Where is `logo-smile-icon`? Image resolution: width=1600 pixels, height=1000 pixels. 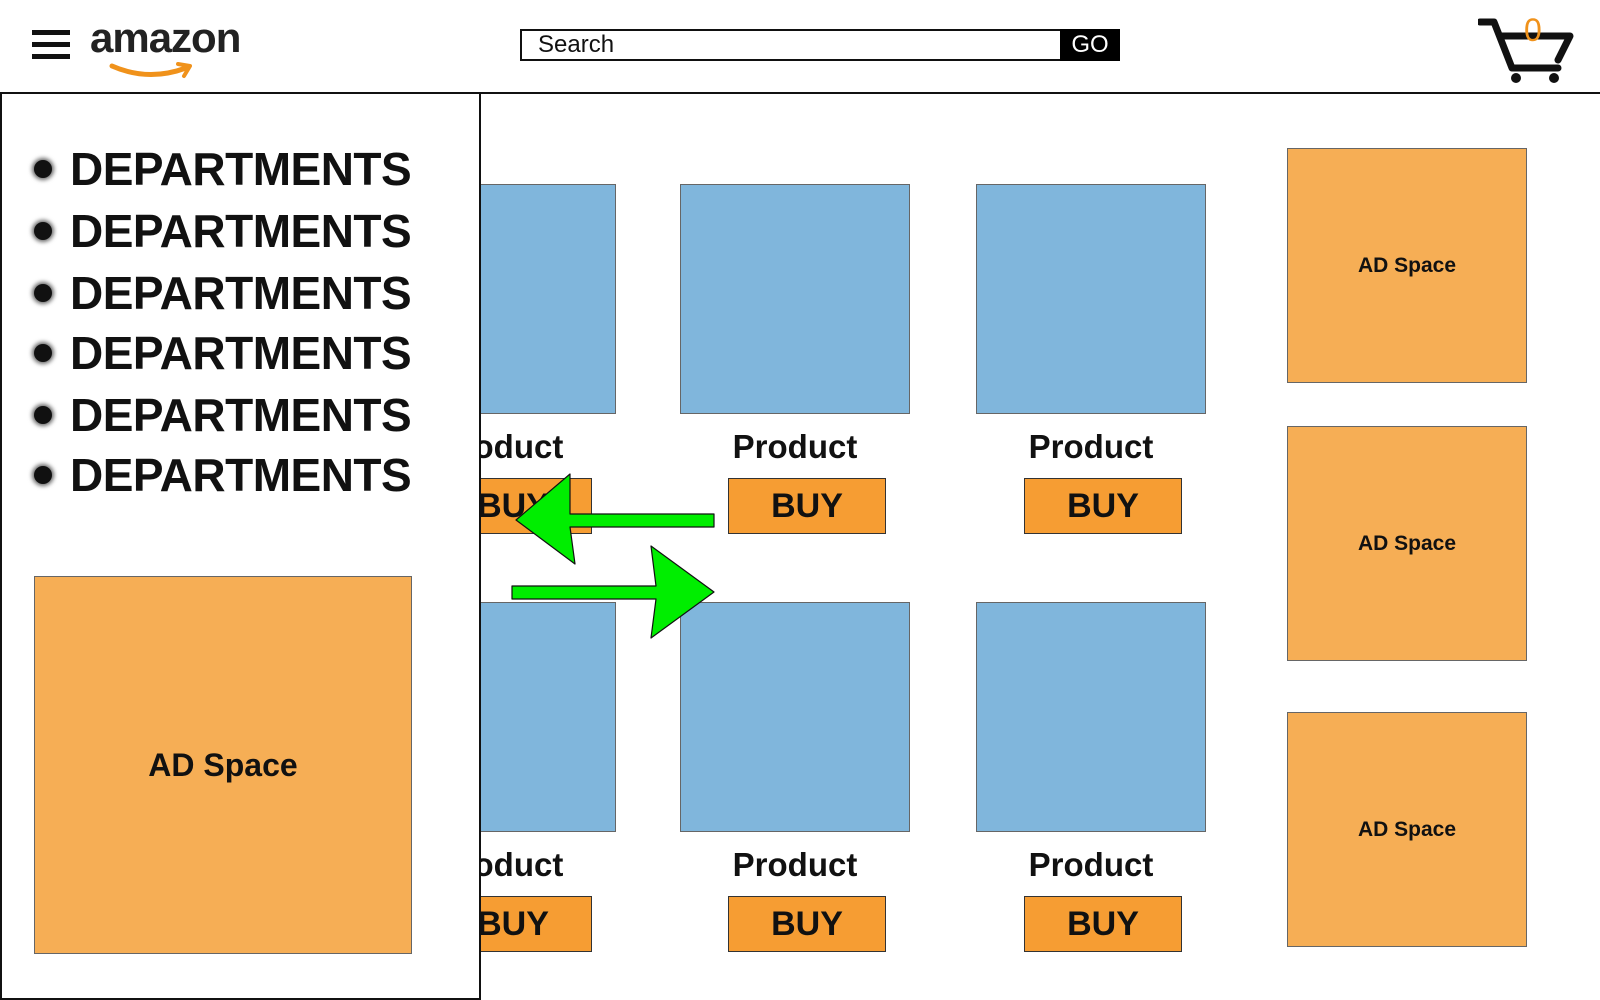
logo-smile-icon is located at coordinates (150, 70).